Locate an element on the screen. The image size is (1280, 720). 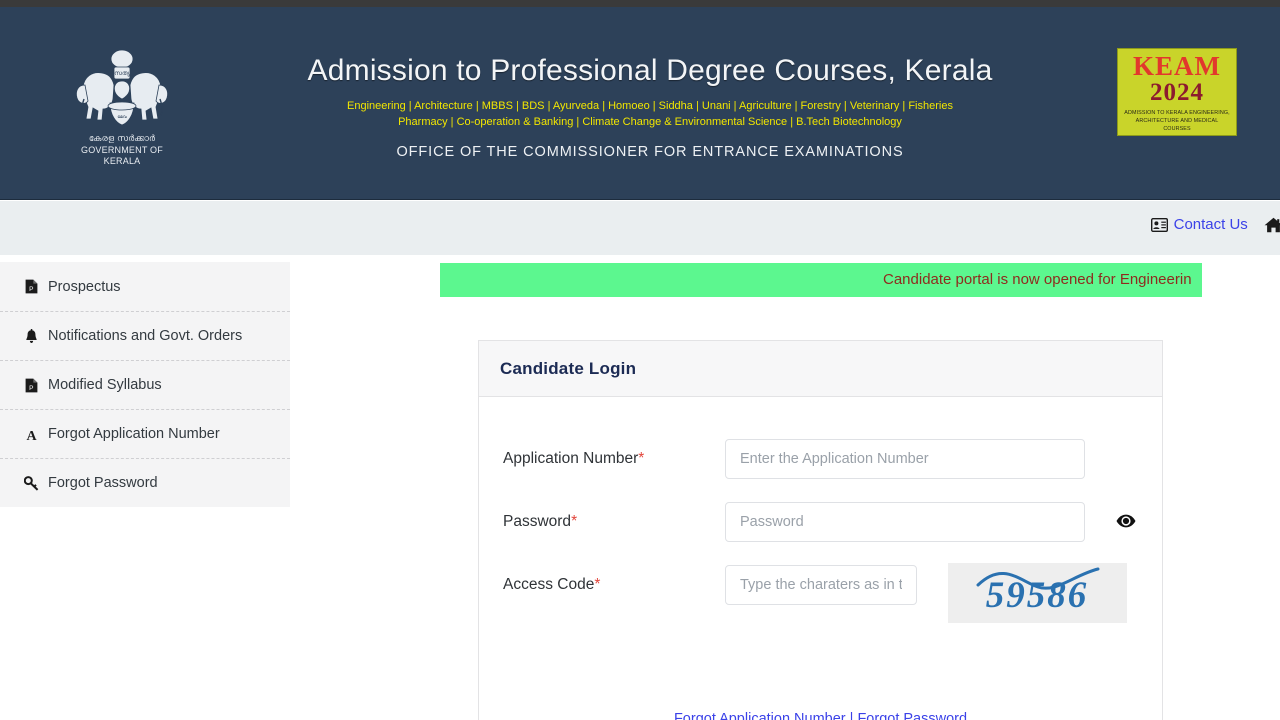
nav-links-group: Contact Us Ho is located at coordinates (1215, 224).